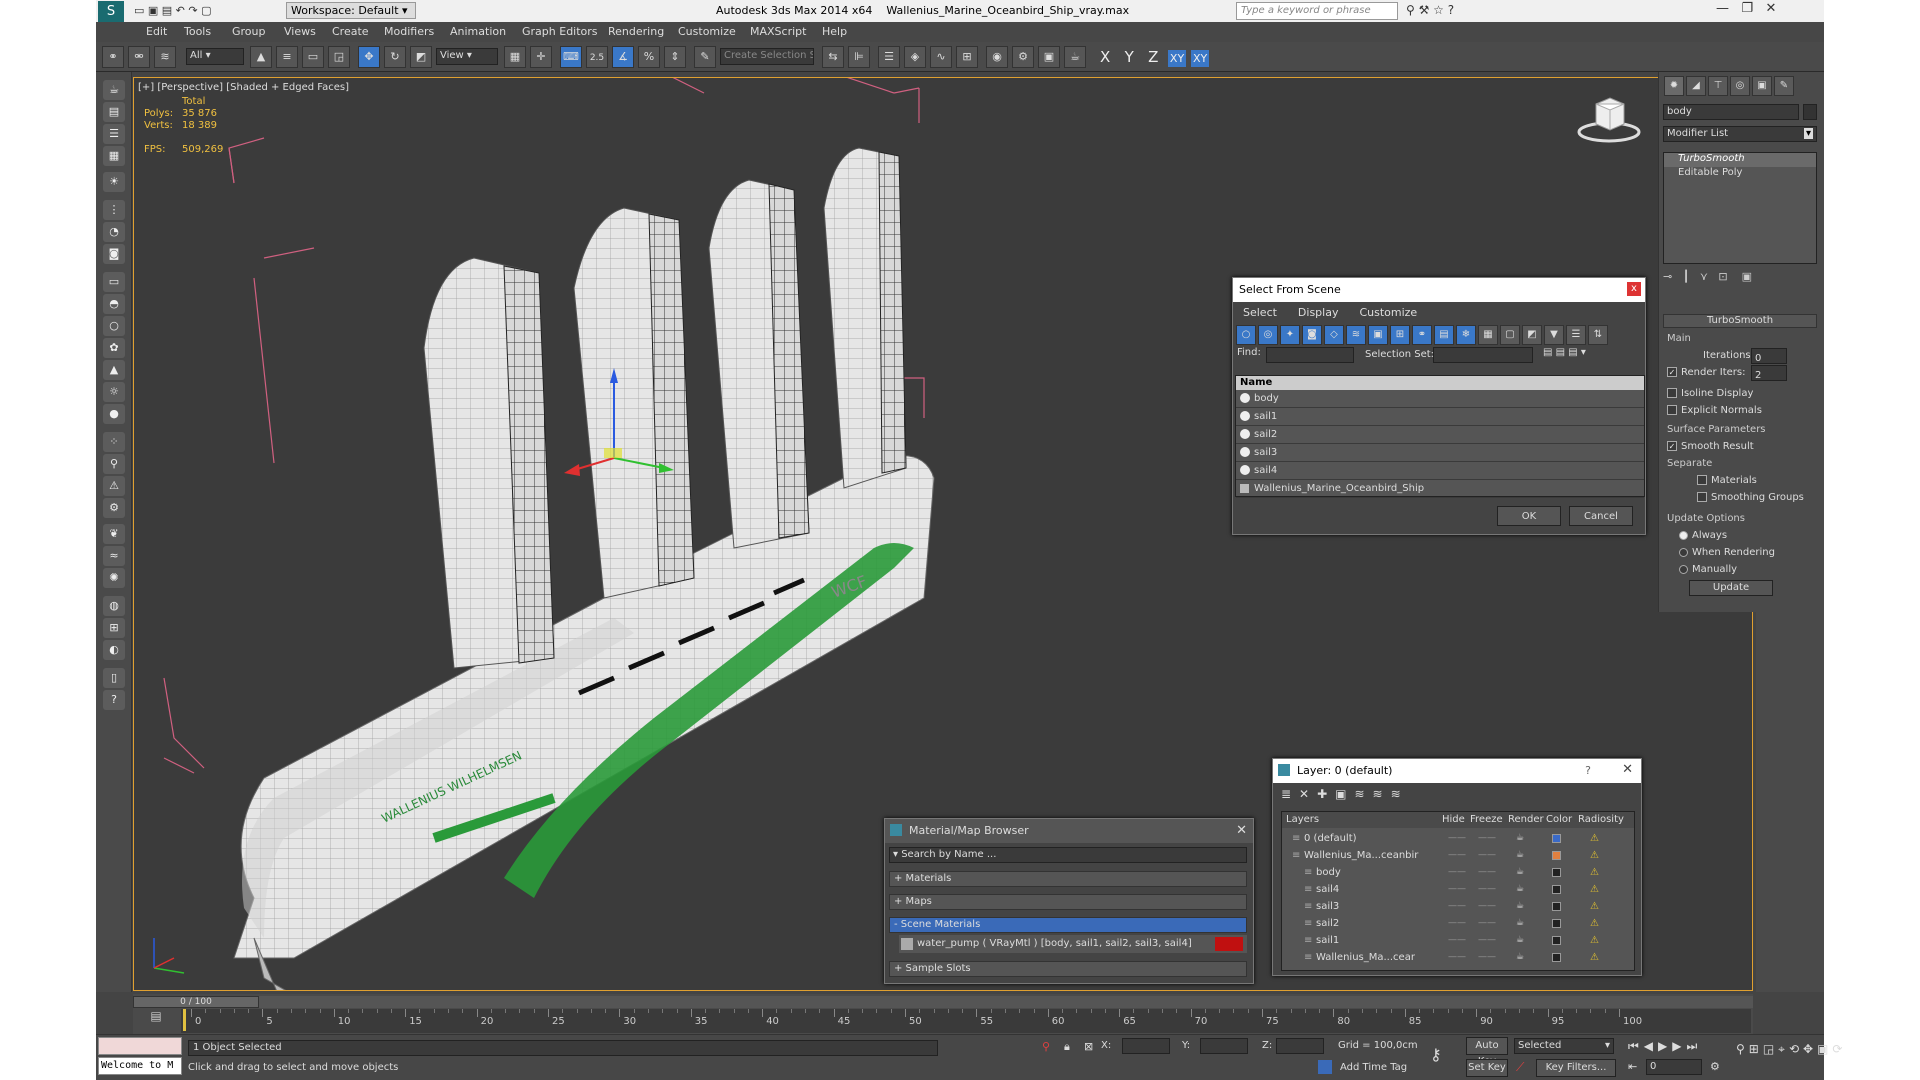 The height and width of the screenshot is (1080, 1920). What do you see at coordinates (889, 57) in the screenshot?
I see `layer-manager-icon: ☰` at bounding box center [889, 57].